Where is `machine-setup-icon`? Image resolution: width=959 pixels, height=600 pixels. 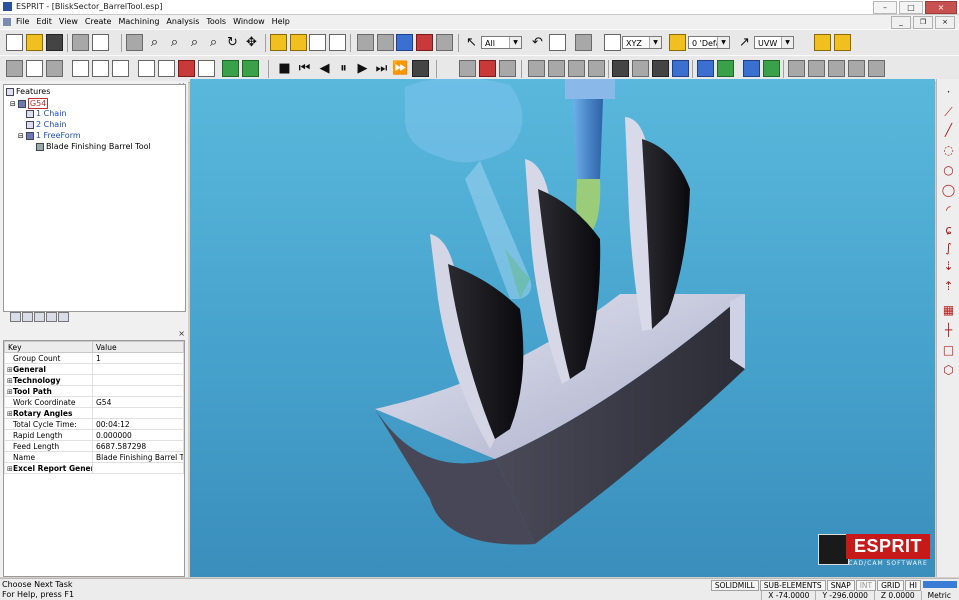
machine-setup-icon is located at coordinates (14, 68).